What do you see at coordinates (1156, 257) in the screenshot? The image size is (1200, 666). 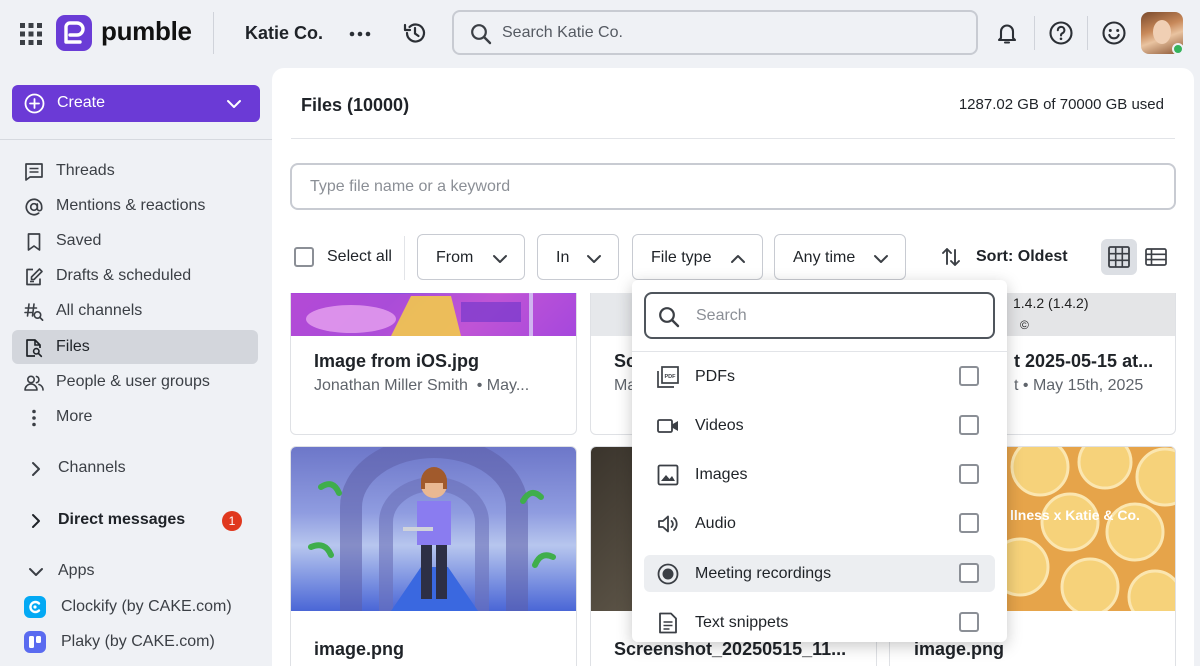 I see `list-view-icon` at bounding box center [1156, 257].